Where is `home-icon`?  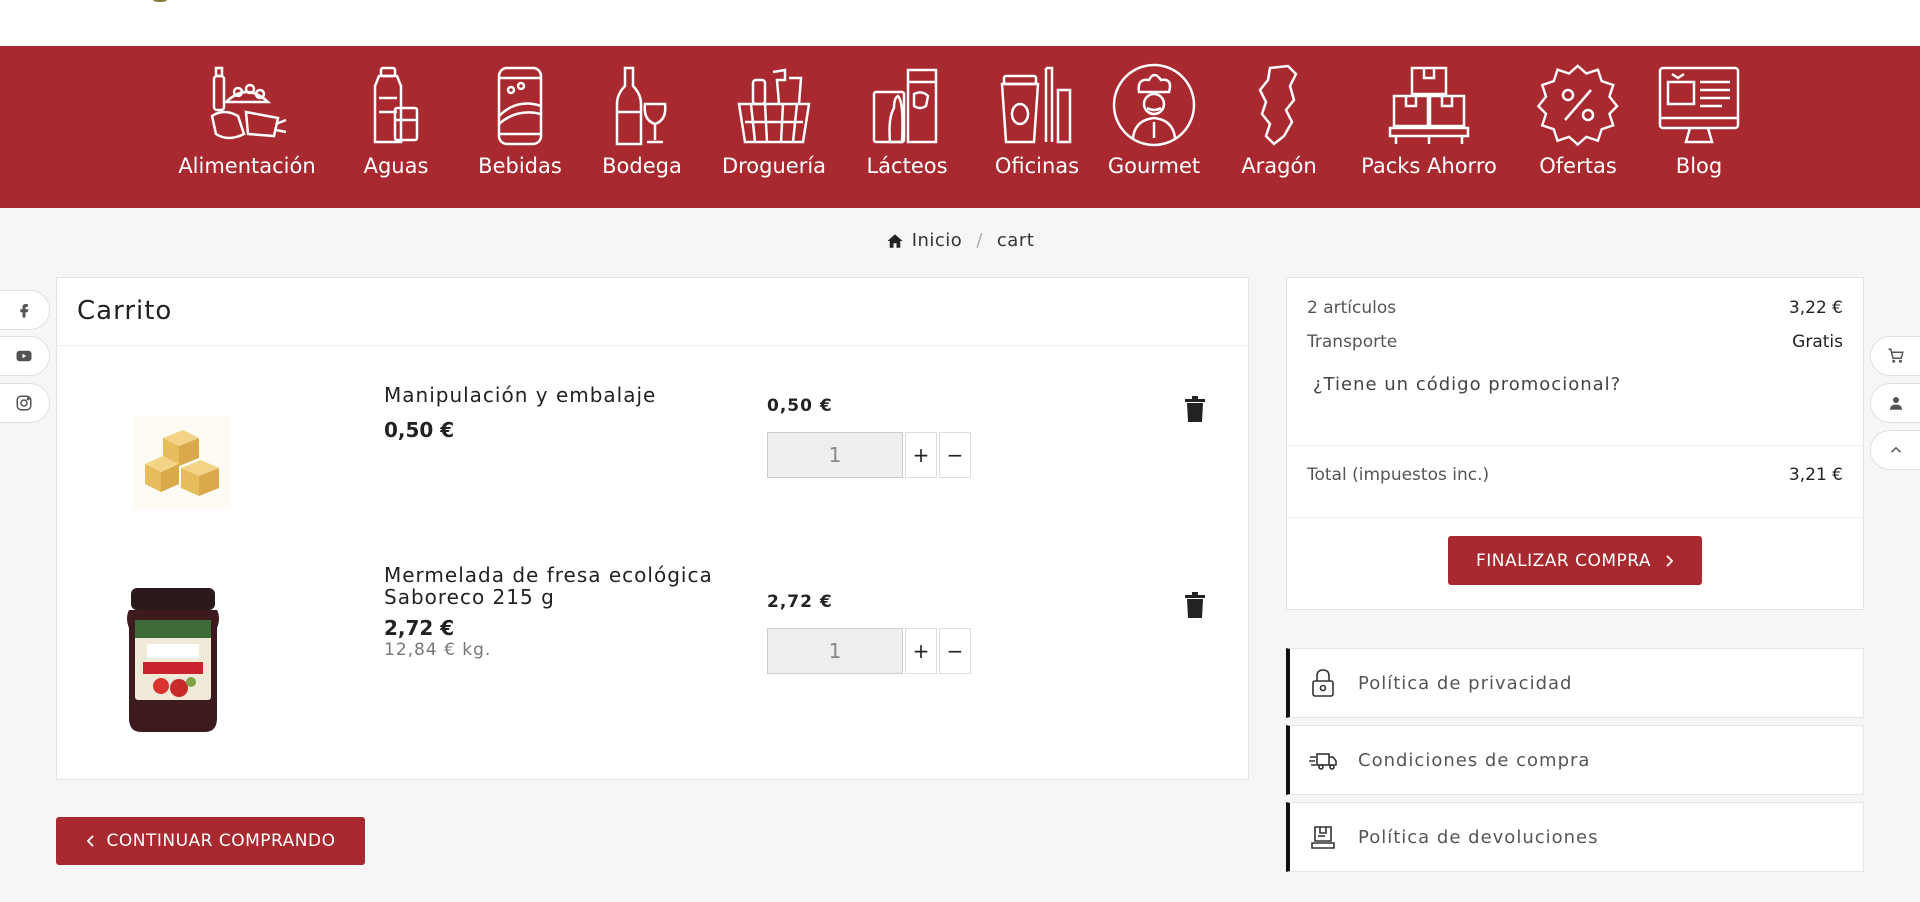
home-icon is located at coordinates (895, 240).